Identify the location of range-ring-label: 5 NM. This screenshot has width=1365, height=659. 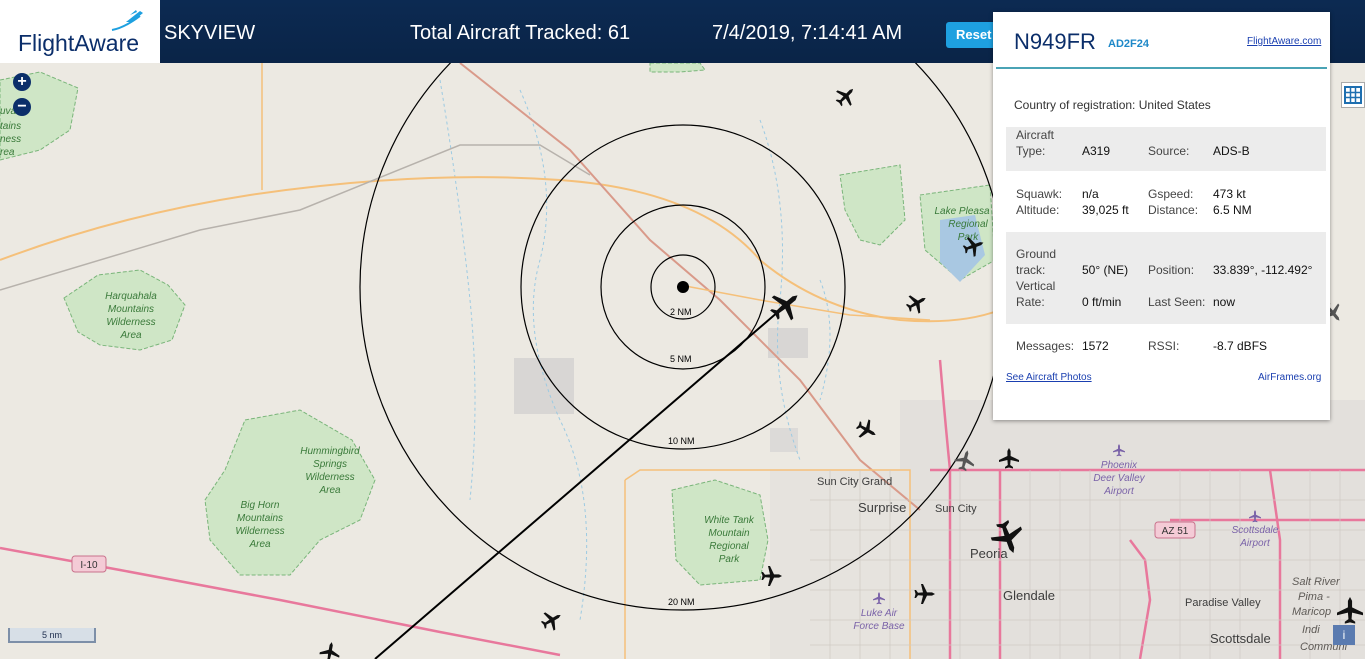
(681, 359).